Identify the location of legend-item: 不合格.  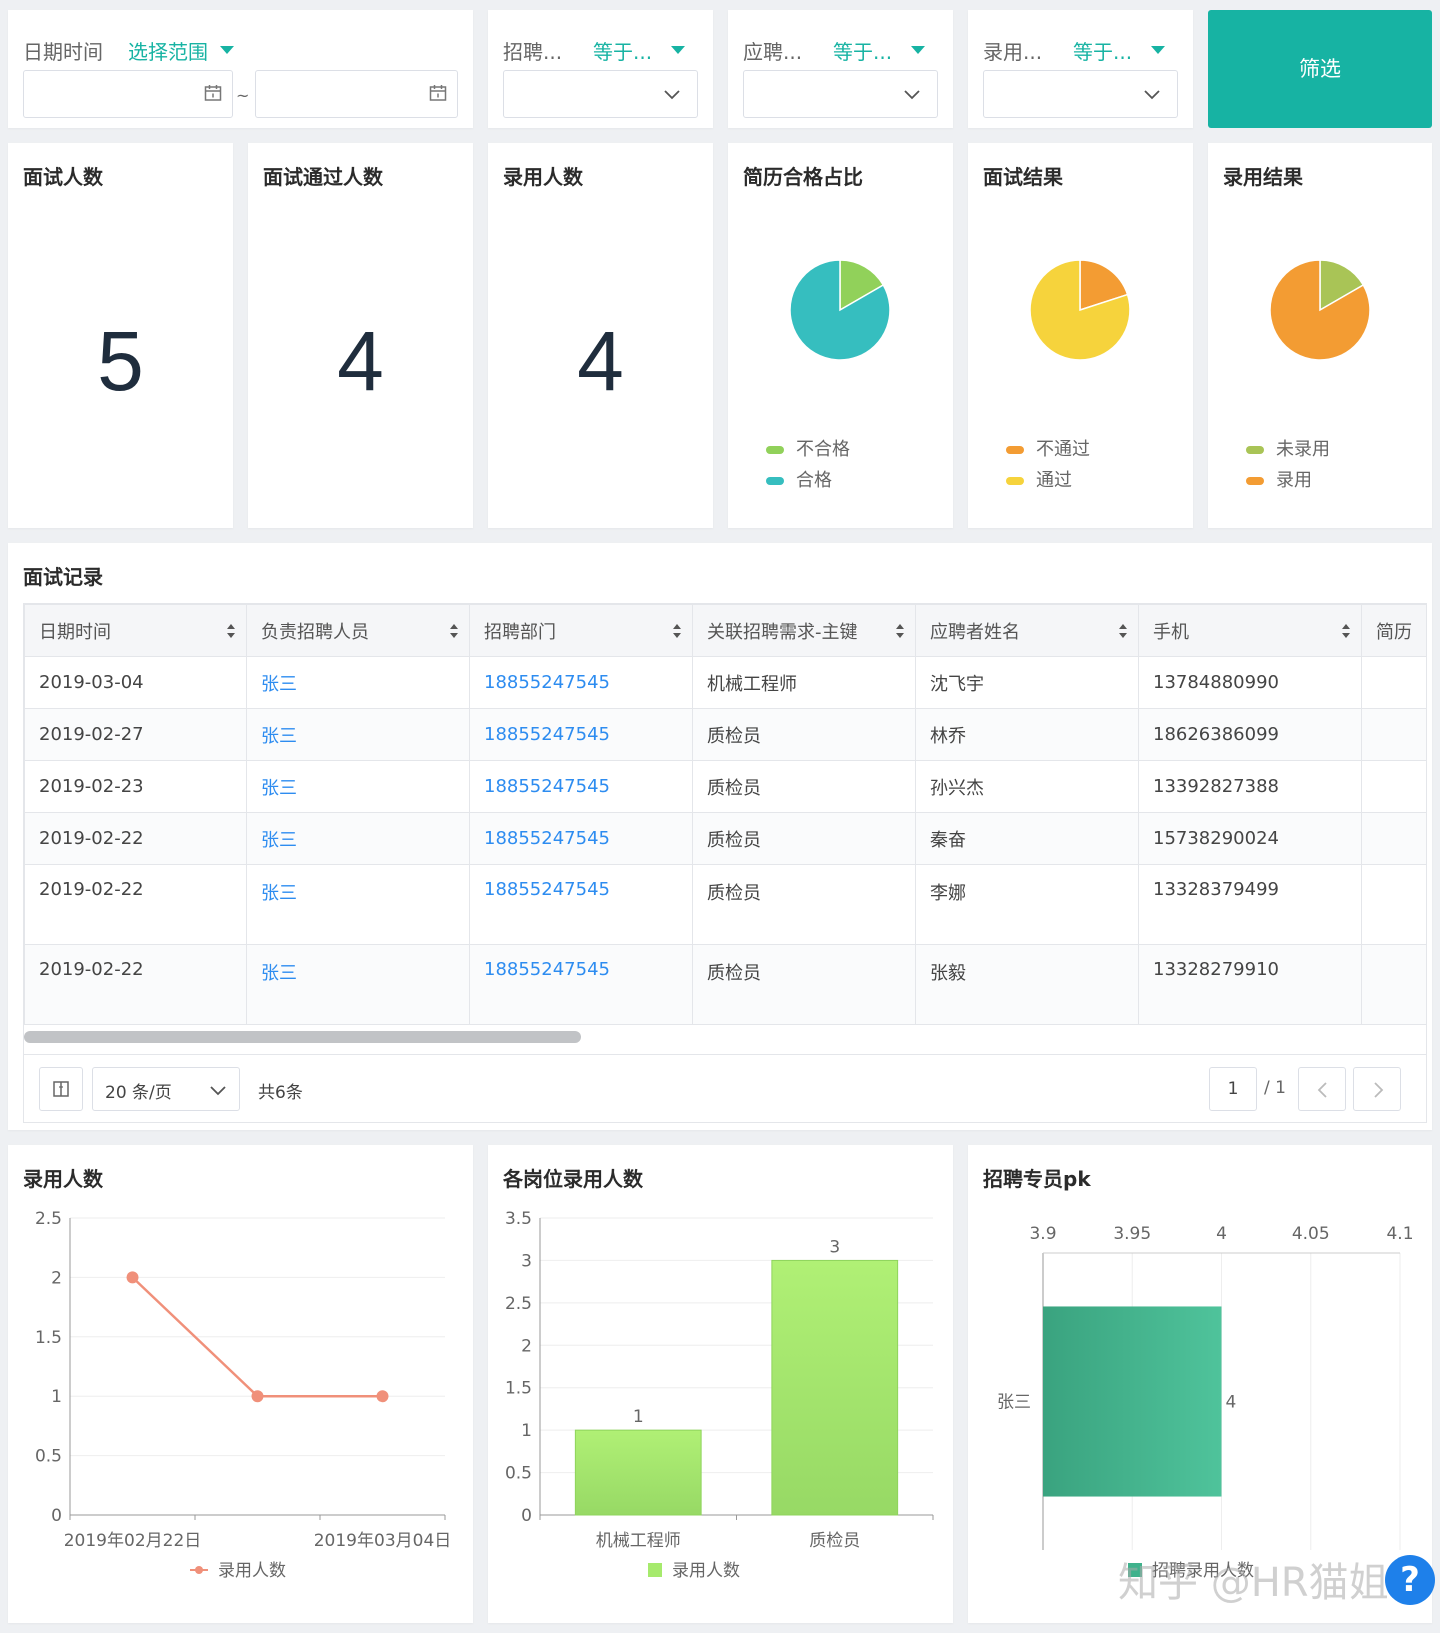
(808, 448).